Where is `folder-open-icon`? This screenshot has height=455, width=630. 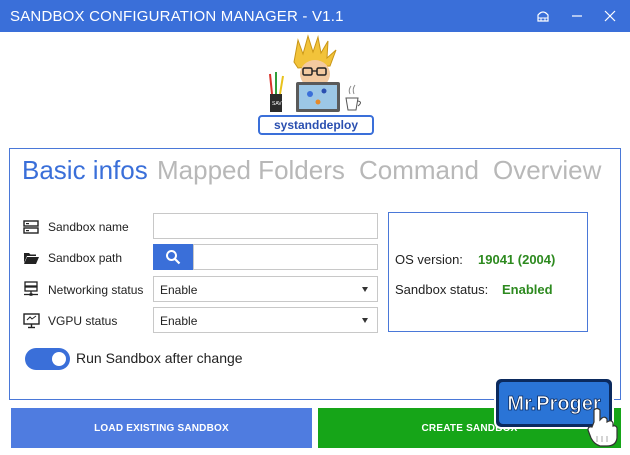
folder-open-icon is located at coordinates (31, 258).